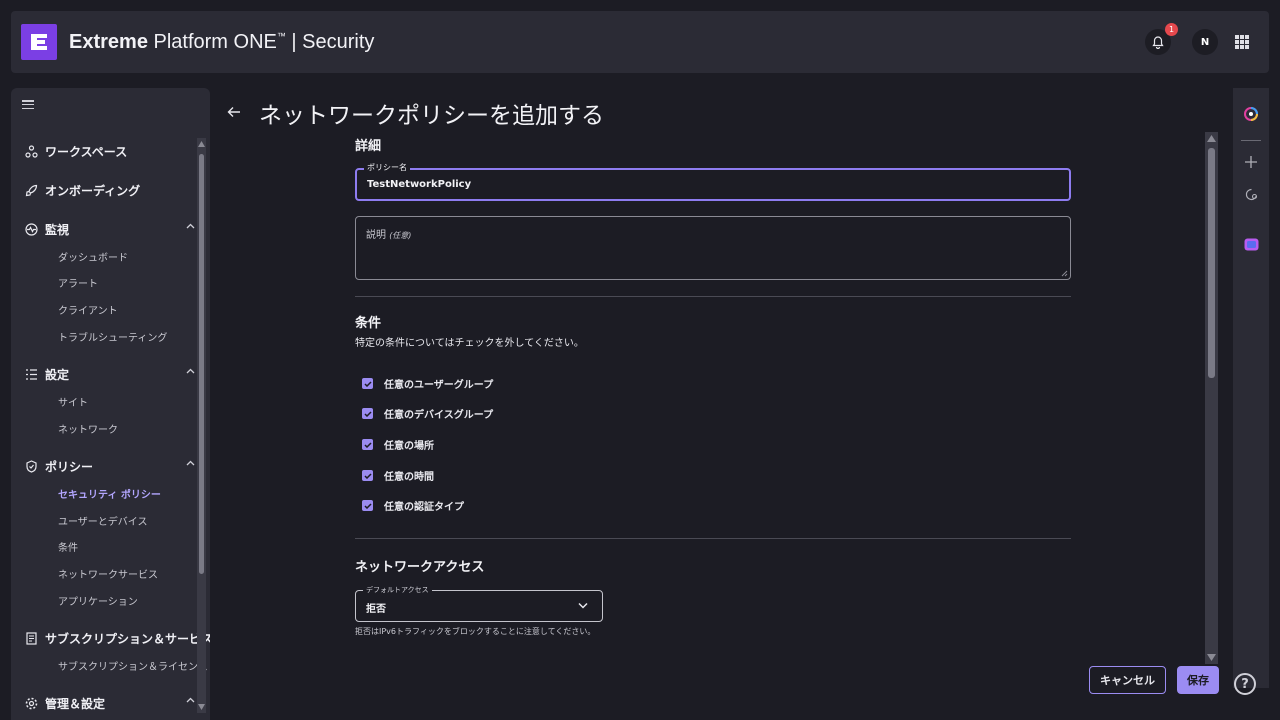 This screenshot has width=1280, height=720. I want to click on policy-name-label: ポリシー名, so click(387, 167).